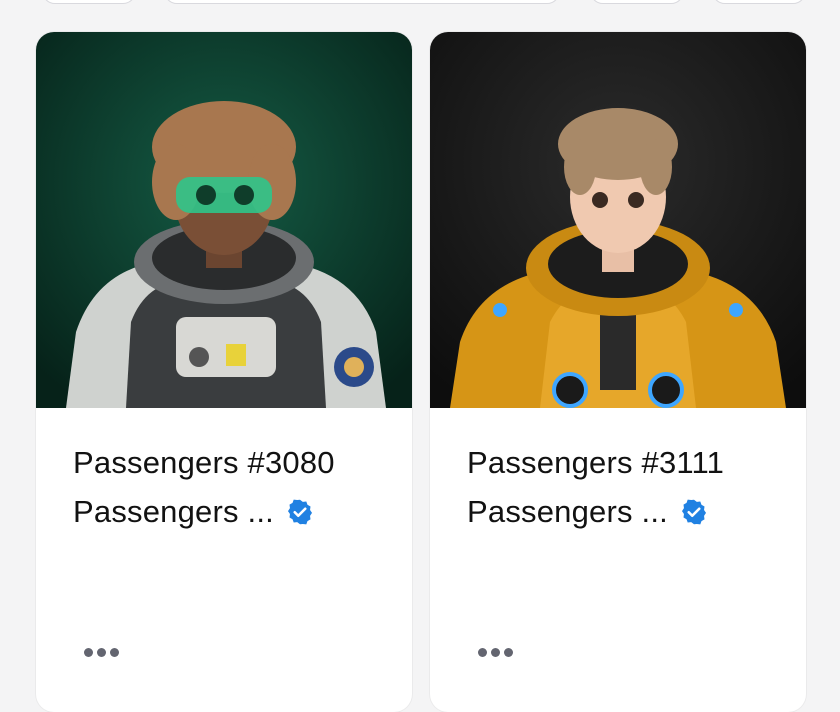  Describe the element at coordinates (362, 2) in the screenshot. I see `search-bar` at that location.